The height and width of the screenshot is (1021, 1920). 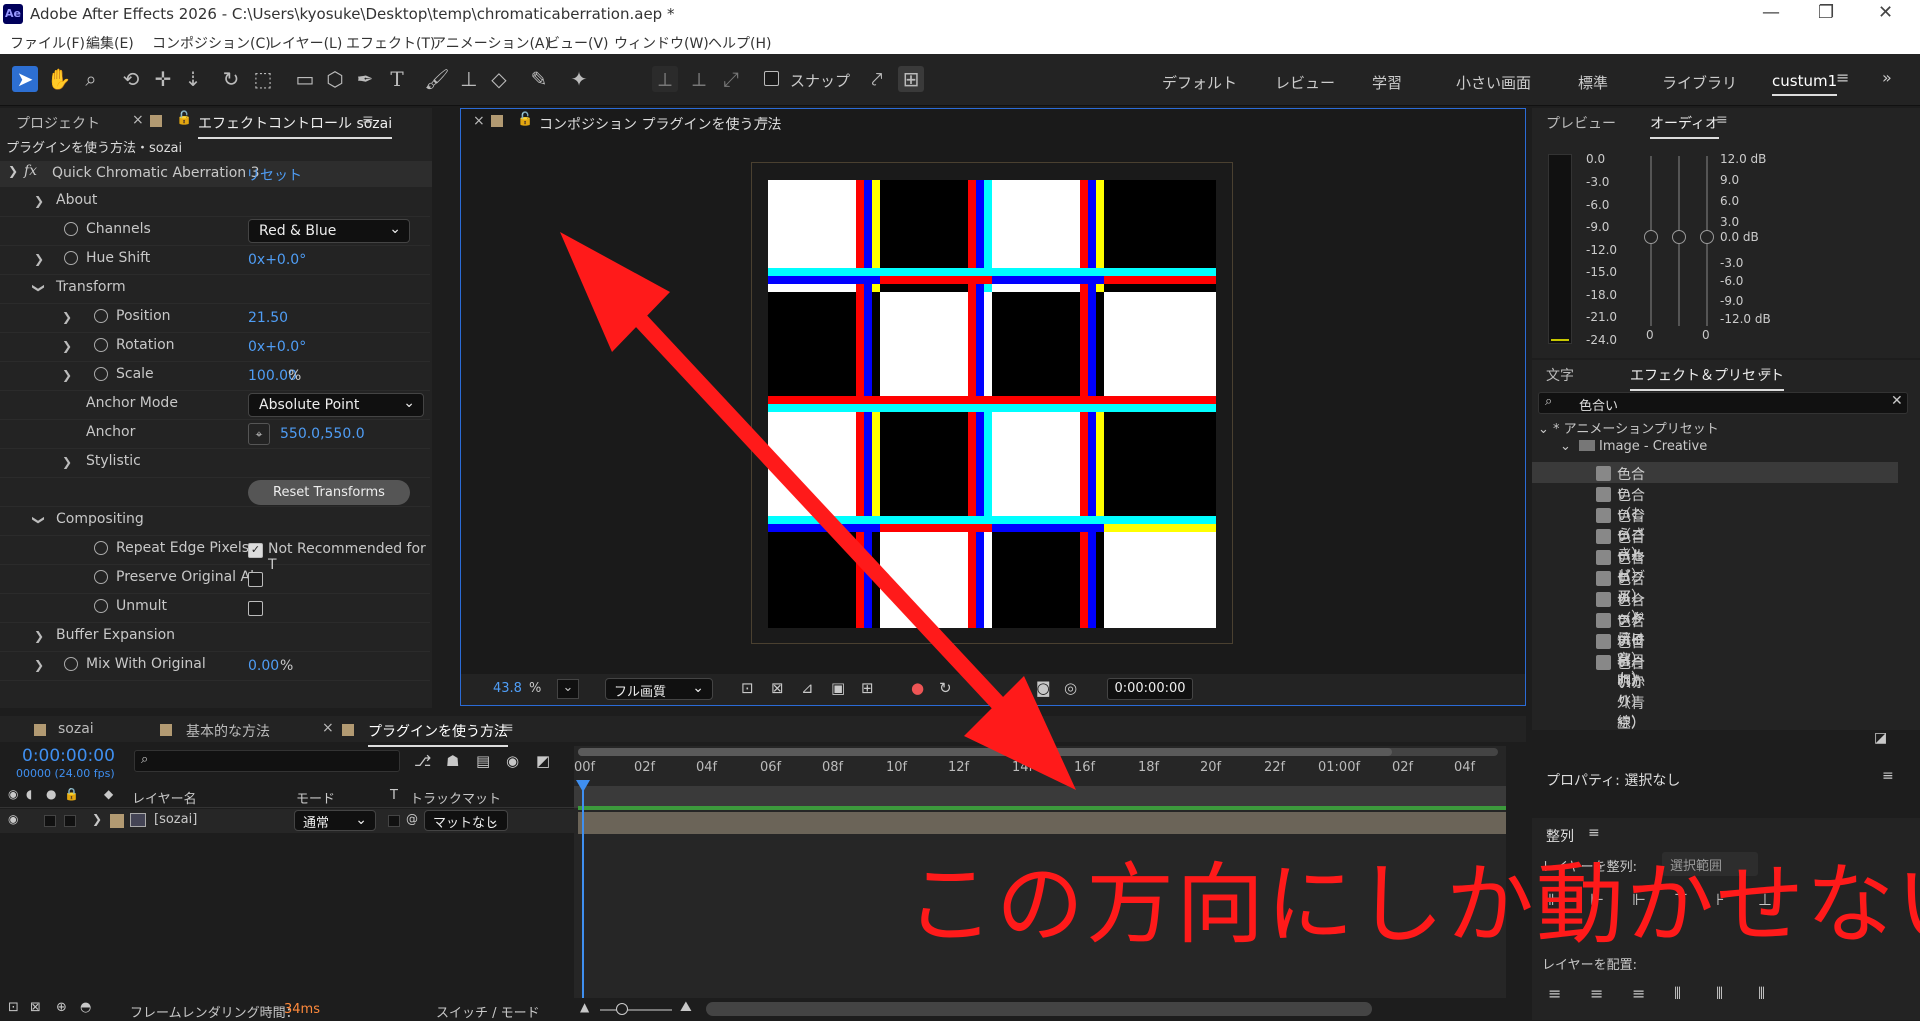 What do you see at coordinates (813, 505) in the screenshot?
I see `annotation-arrow-shaft` at bounding box center [813, 505].